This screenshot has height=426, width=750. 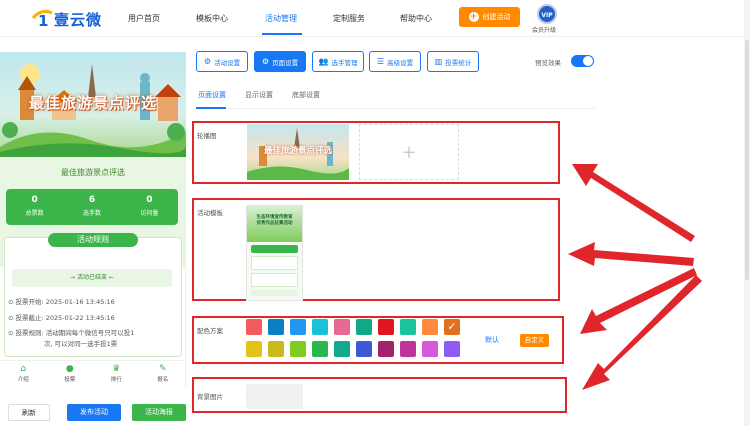 I want to click on vip-icon: VIP, so click(x=547, y=14).